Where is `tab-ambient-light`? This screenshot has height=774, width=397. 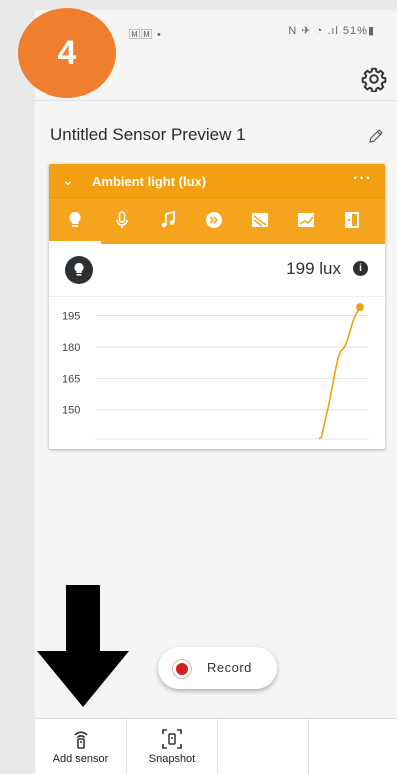
tab-ambient-light is located at coordinates (75, 221).